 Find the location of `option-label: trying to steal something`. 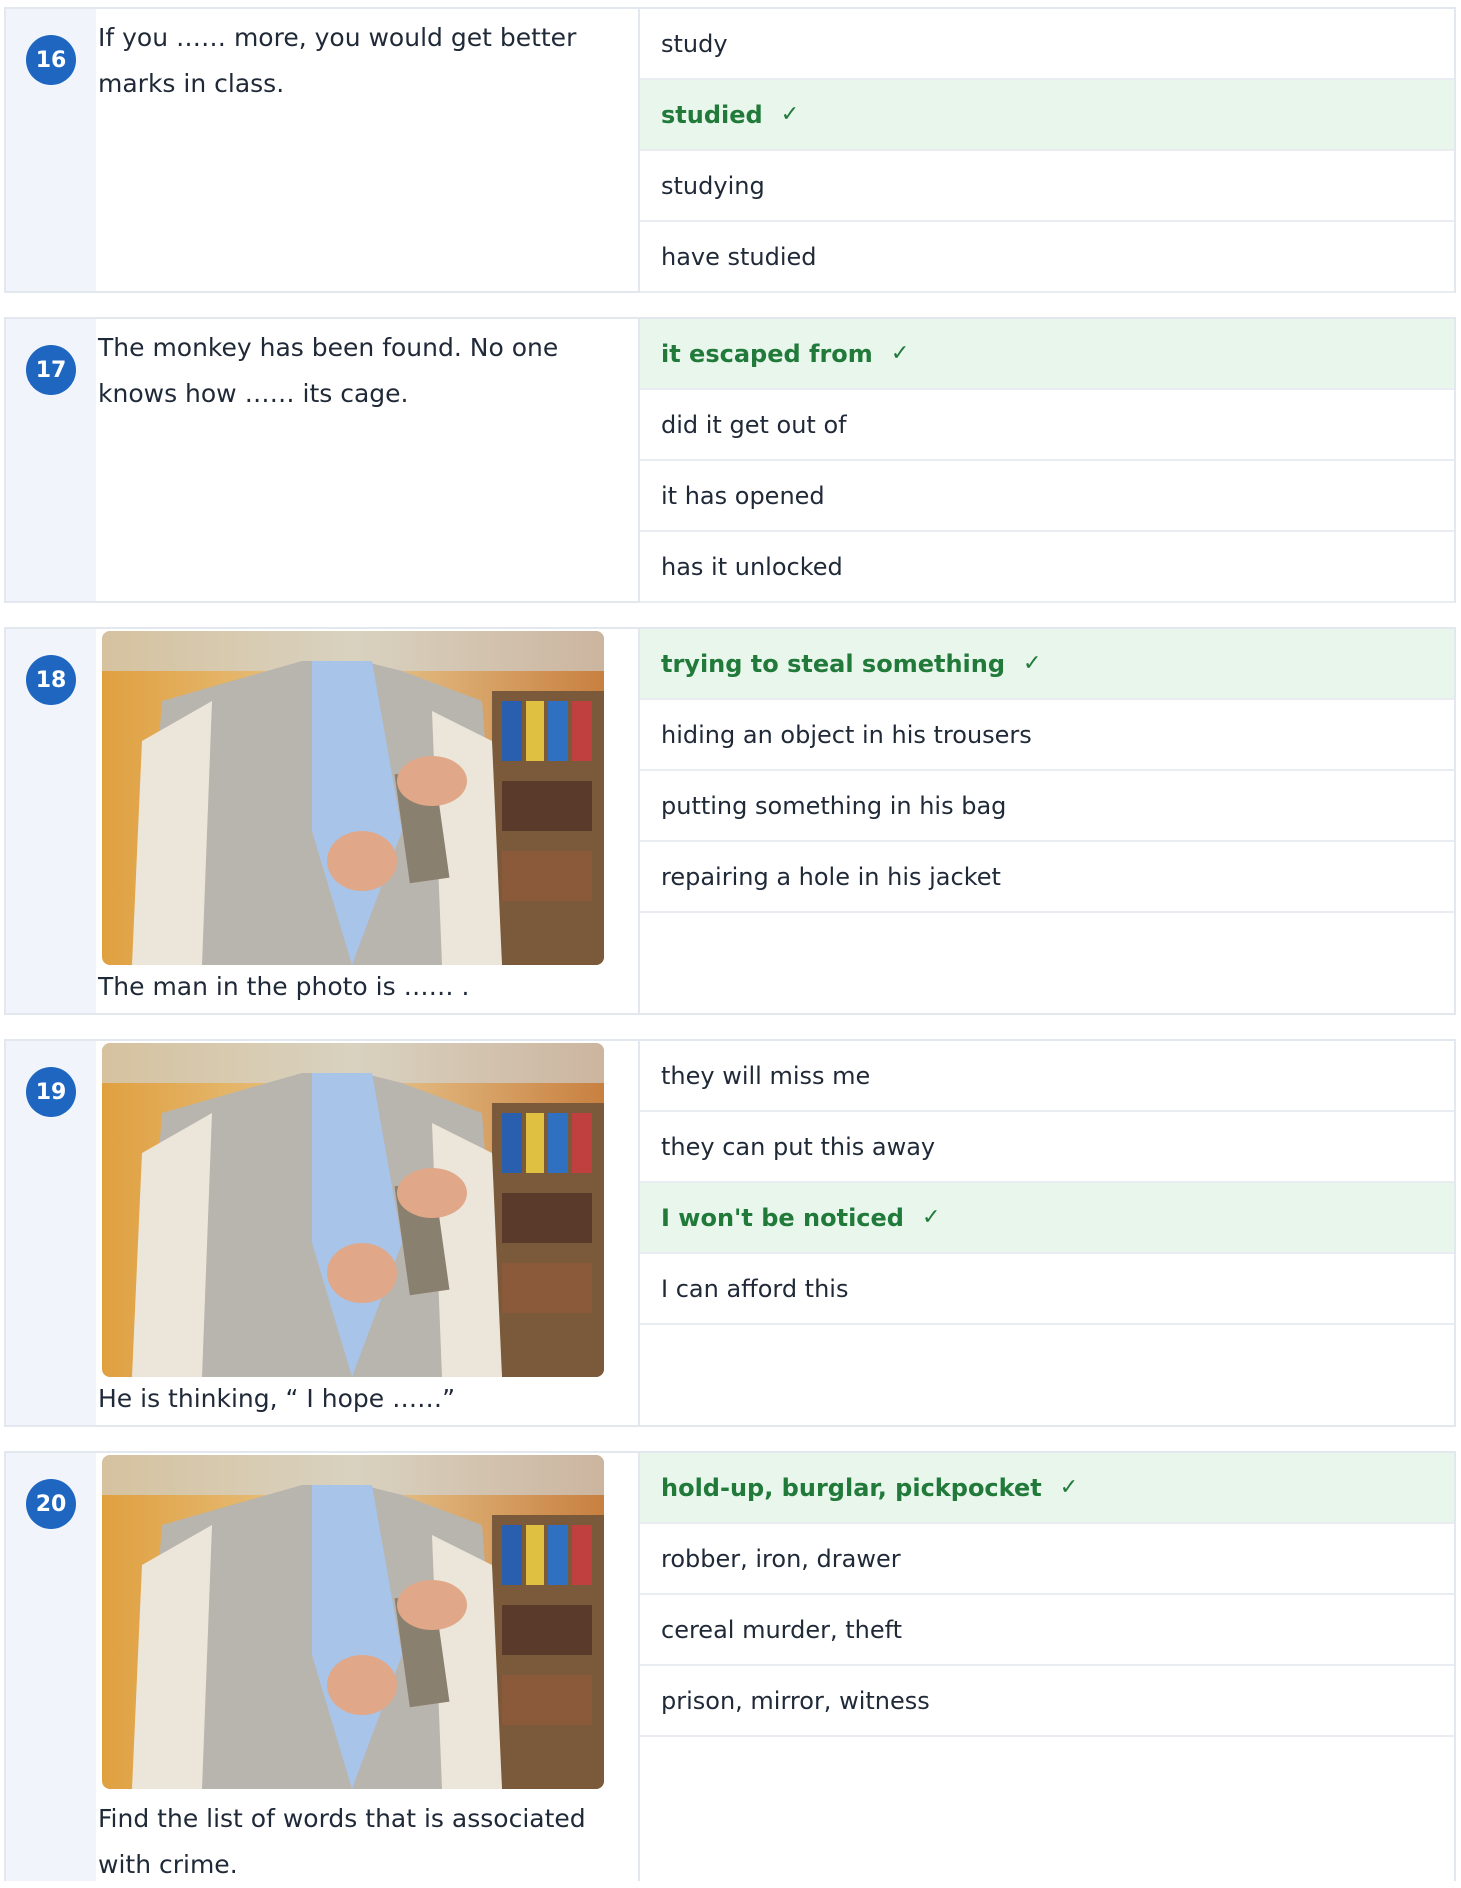

option-label: trying to steal something is located at coordinates (833, 663).